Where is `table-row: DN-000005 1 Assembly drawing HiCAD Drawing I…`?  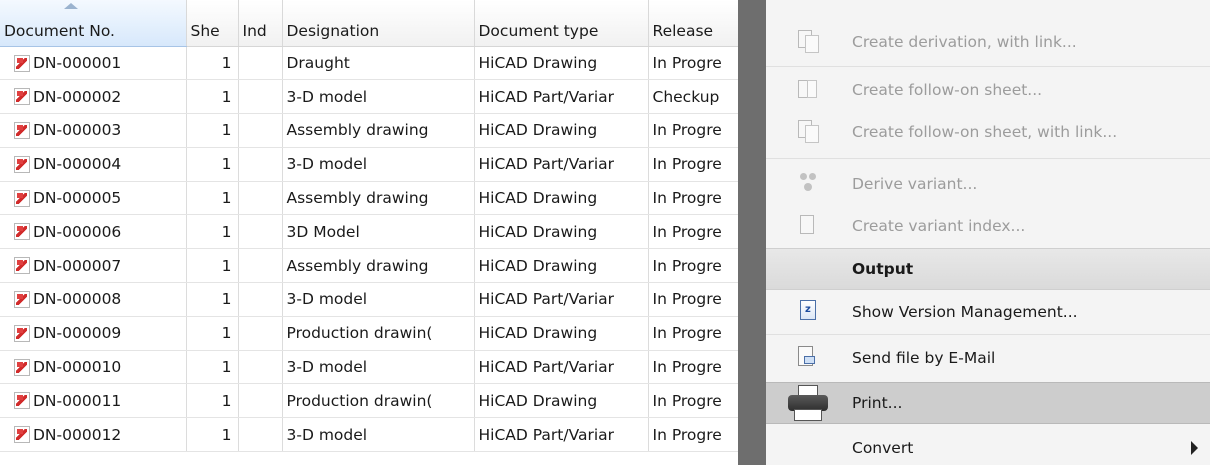 table-row: DN-000005 1 Assembly drawing HiCAD Drawing I… is located at coordinates (369, 198).